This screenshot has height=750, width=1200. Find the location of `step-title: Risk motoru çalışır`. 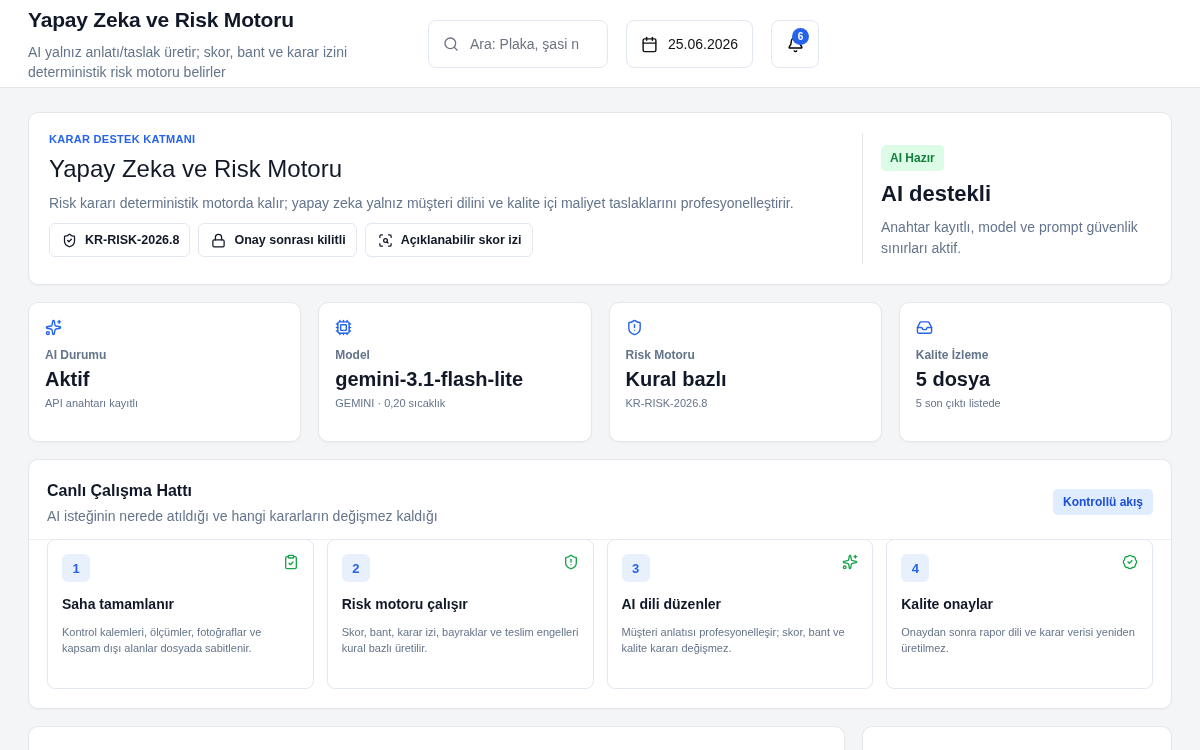

step-title: Risk motoru çalışır is located at coordinates (405, 604).